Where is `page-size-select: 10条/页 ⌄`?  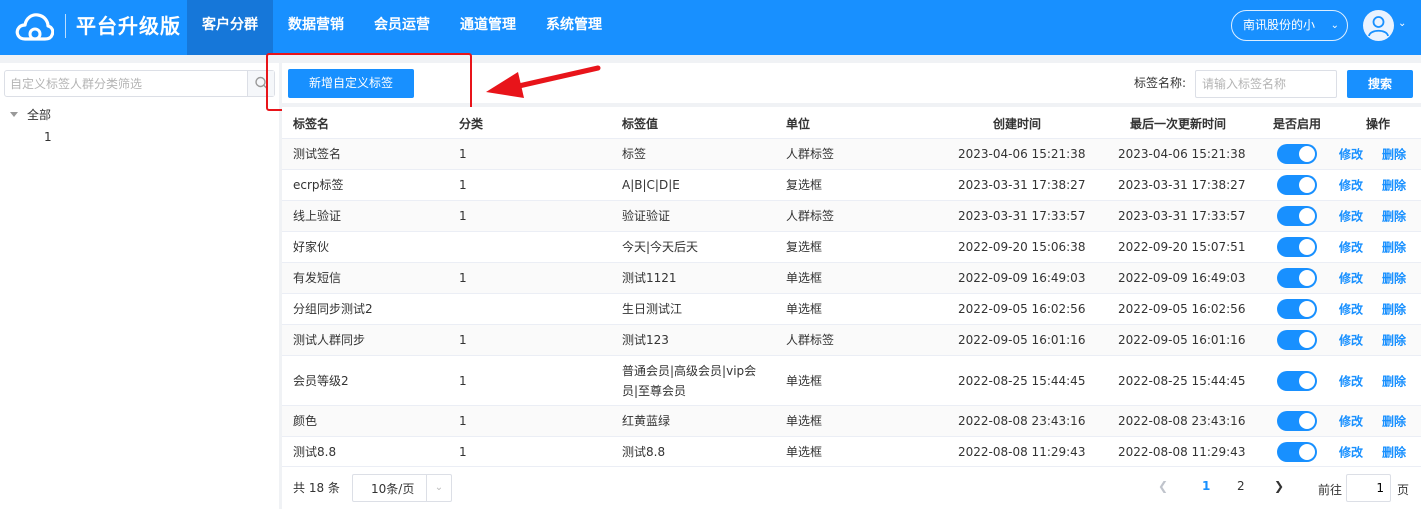
page-size-select: 10条/页 ⌄ is located at coordinates (402, 488).